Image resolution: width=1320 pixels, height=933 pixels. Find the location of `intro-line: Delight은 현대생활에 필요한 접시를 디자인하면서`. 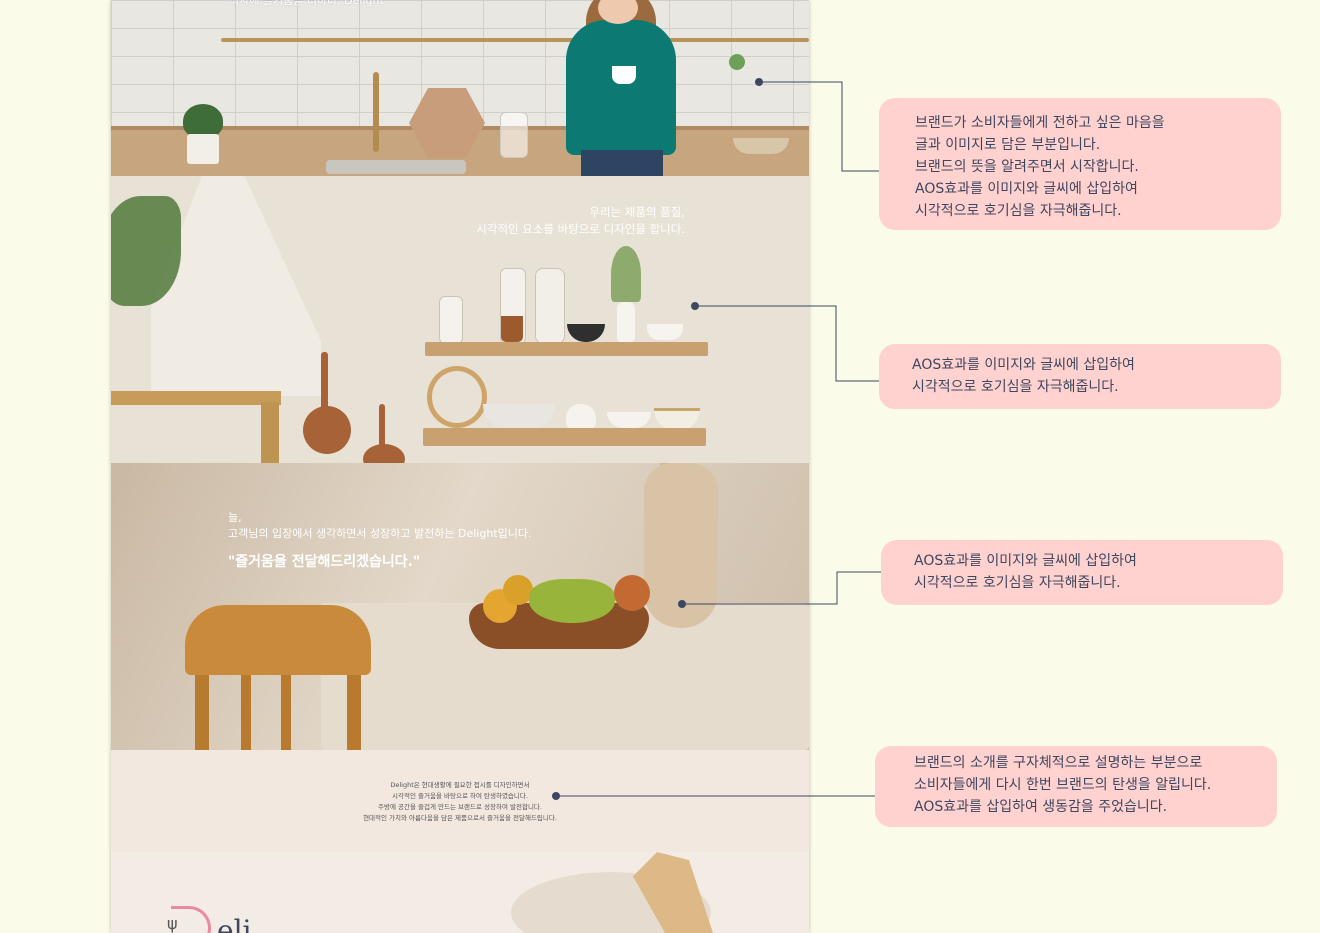

intro-line: Delight은 현대생활에 필요한 접시를 디자인하면서 is located at coordinates (460, 785).